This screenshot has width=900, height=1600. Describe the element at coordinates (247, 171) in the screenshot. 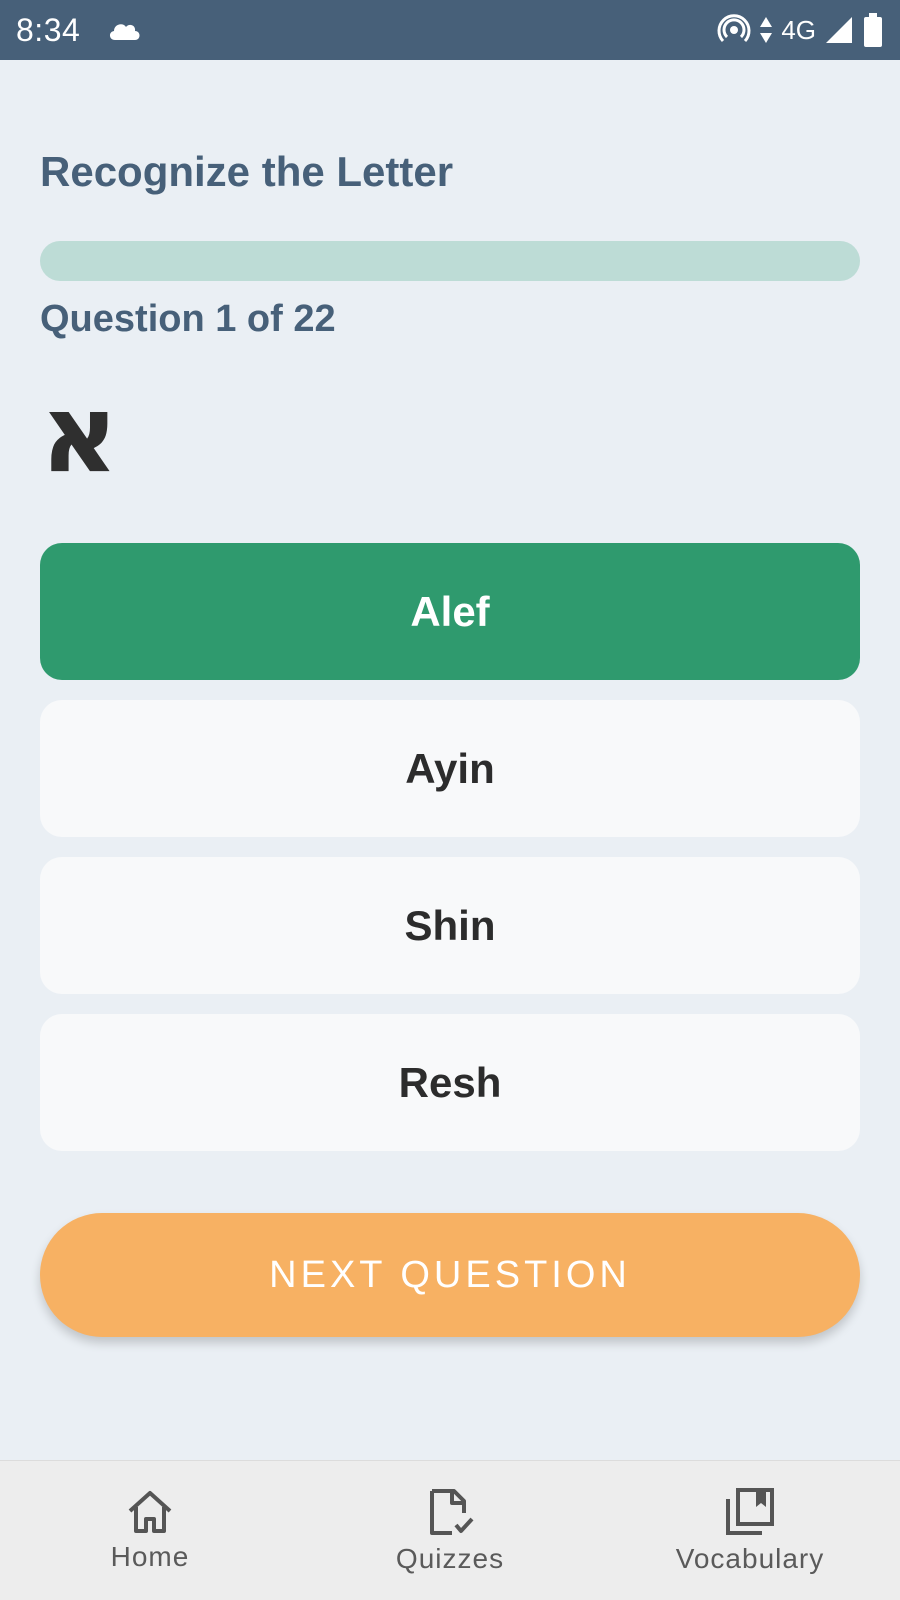

I see `page-title: Recognize the Letter` at that location.